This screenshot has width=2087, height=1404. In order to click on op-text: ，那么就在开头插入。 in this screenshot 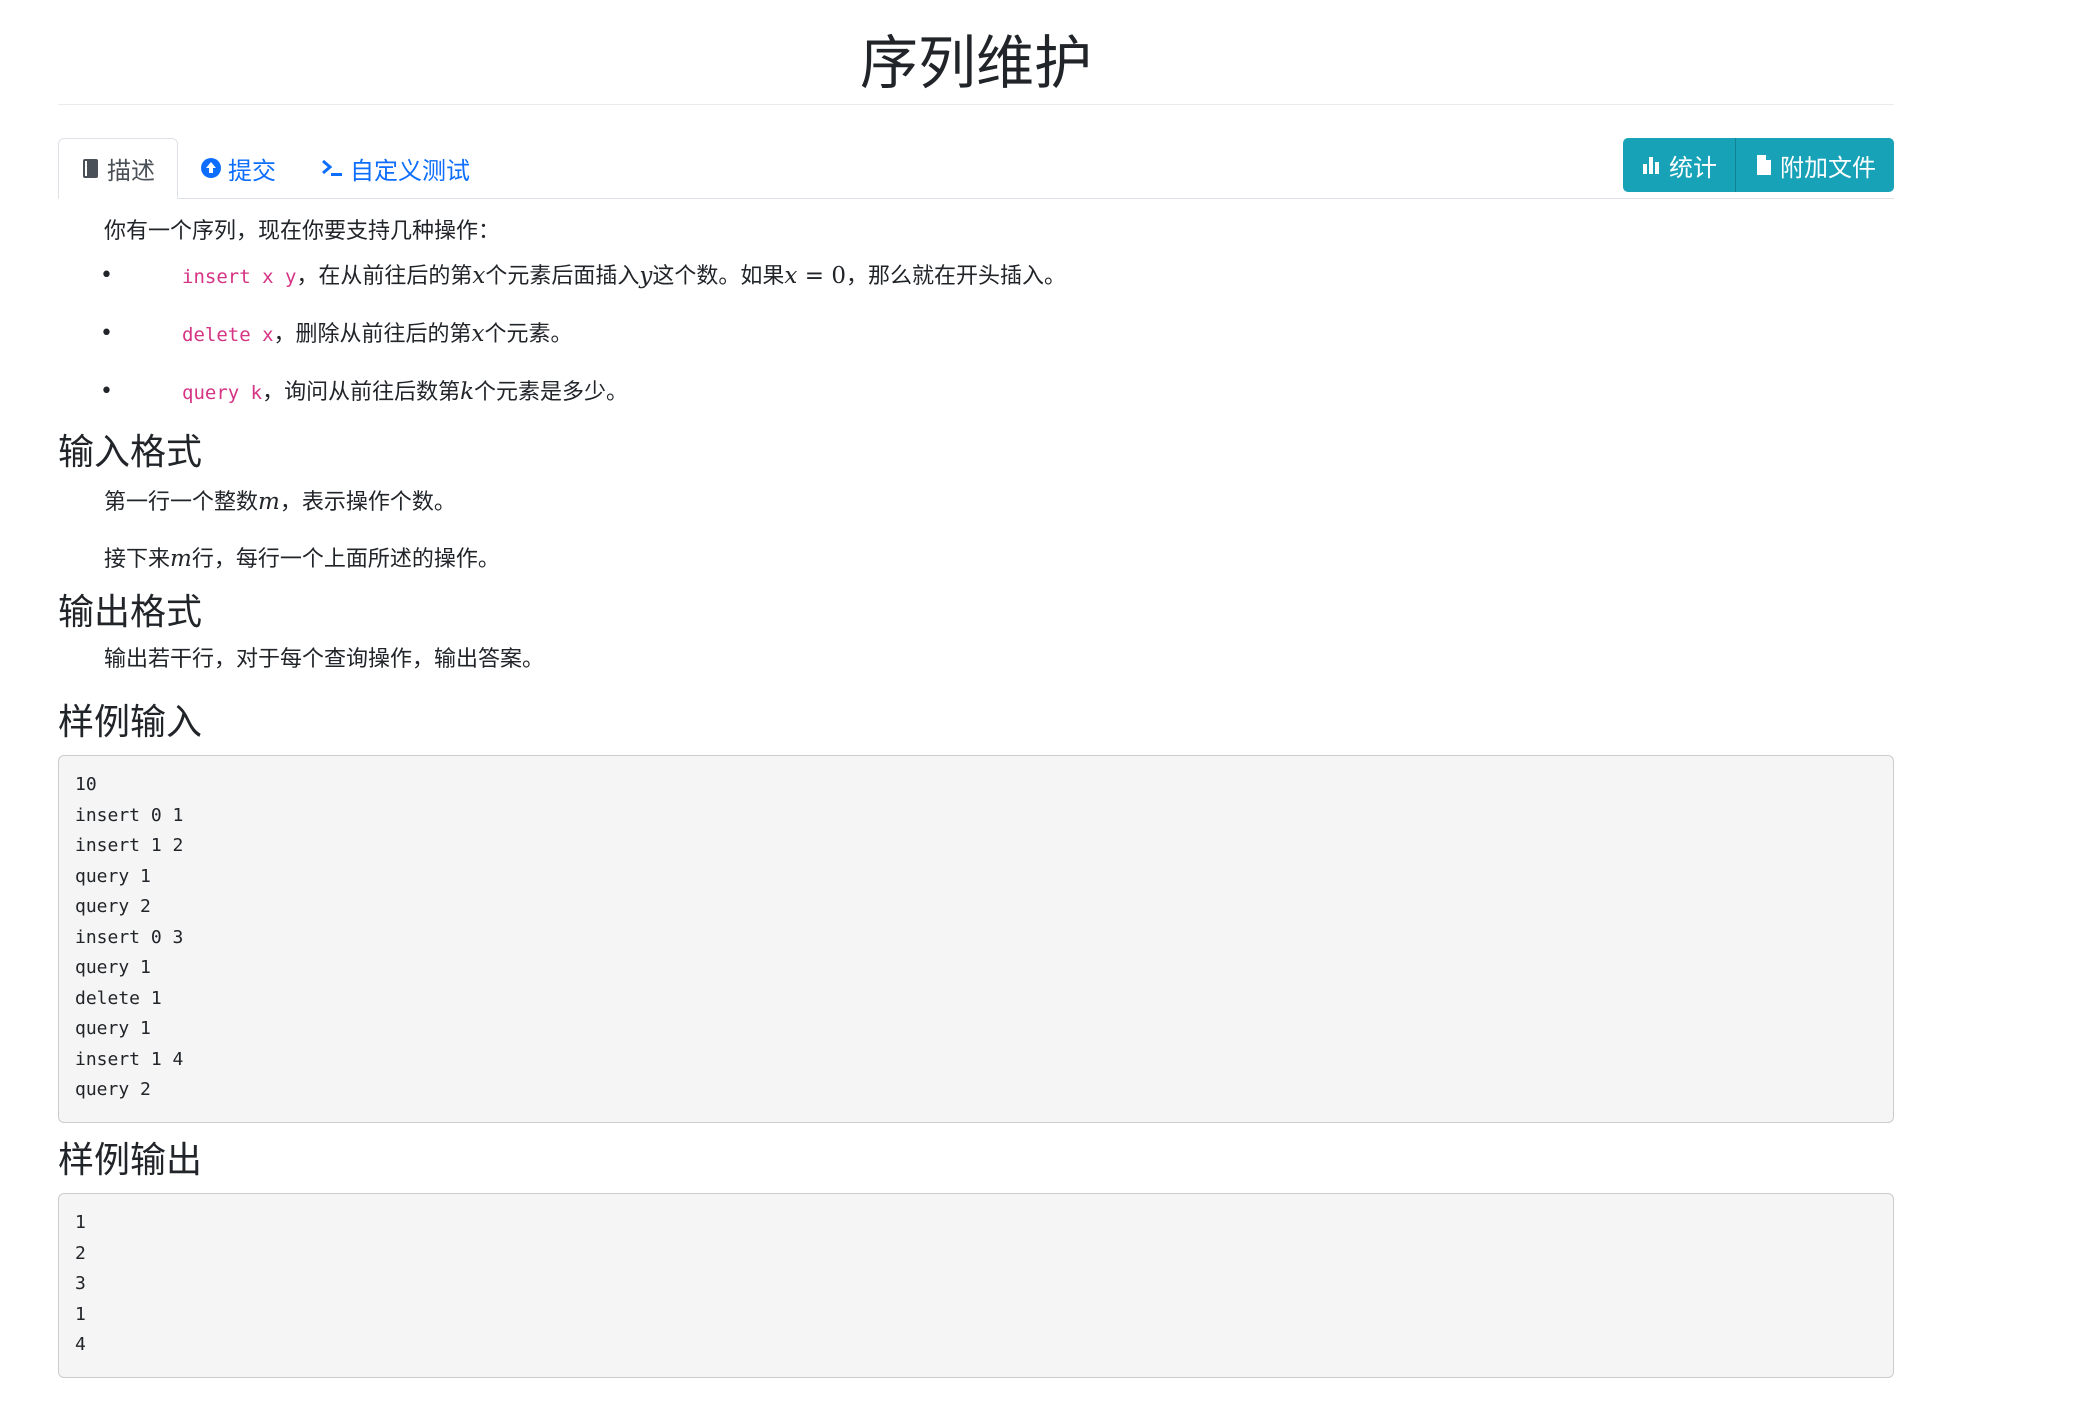, I will do `click(955, 276)`.